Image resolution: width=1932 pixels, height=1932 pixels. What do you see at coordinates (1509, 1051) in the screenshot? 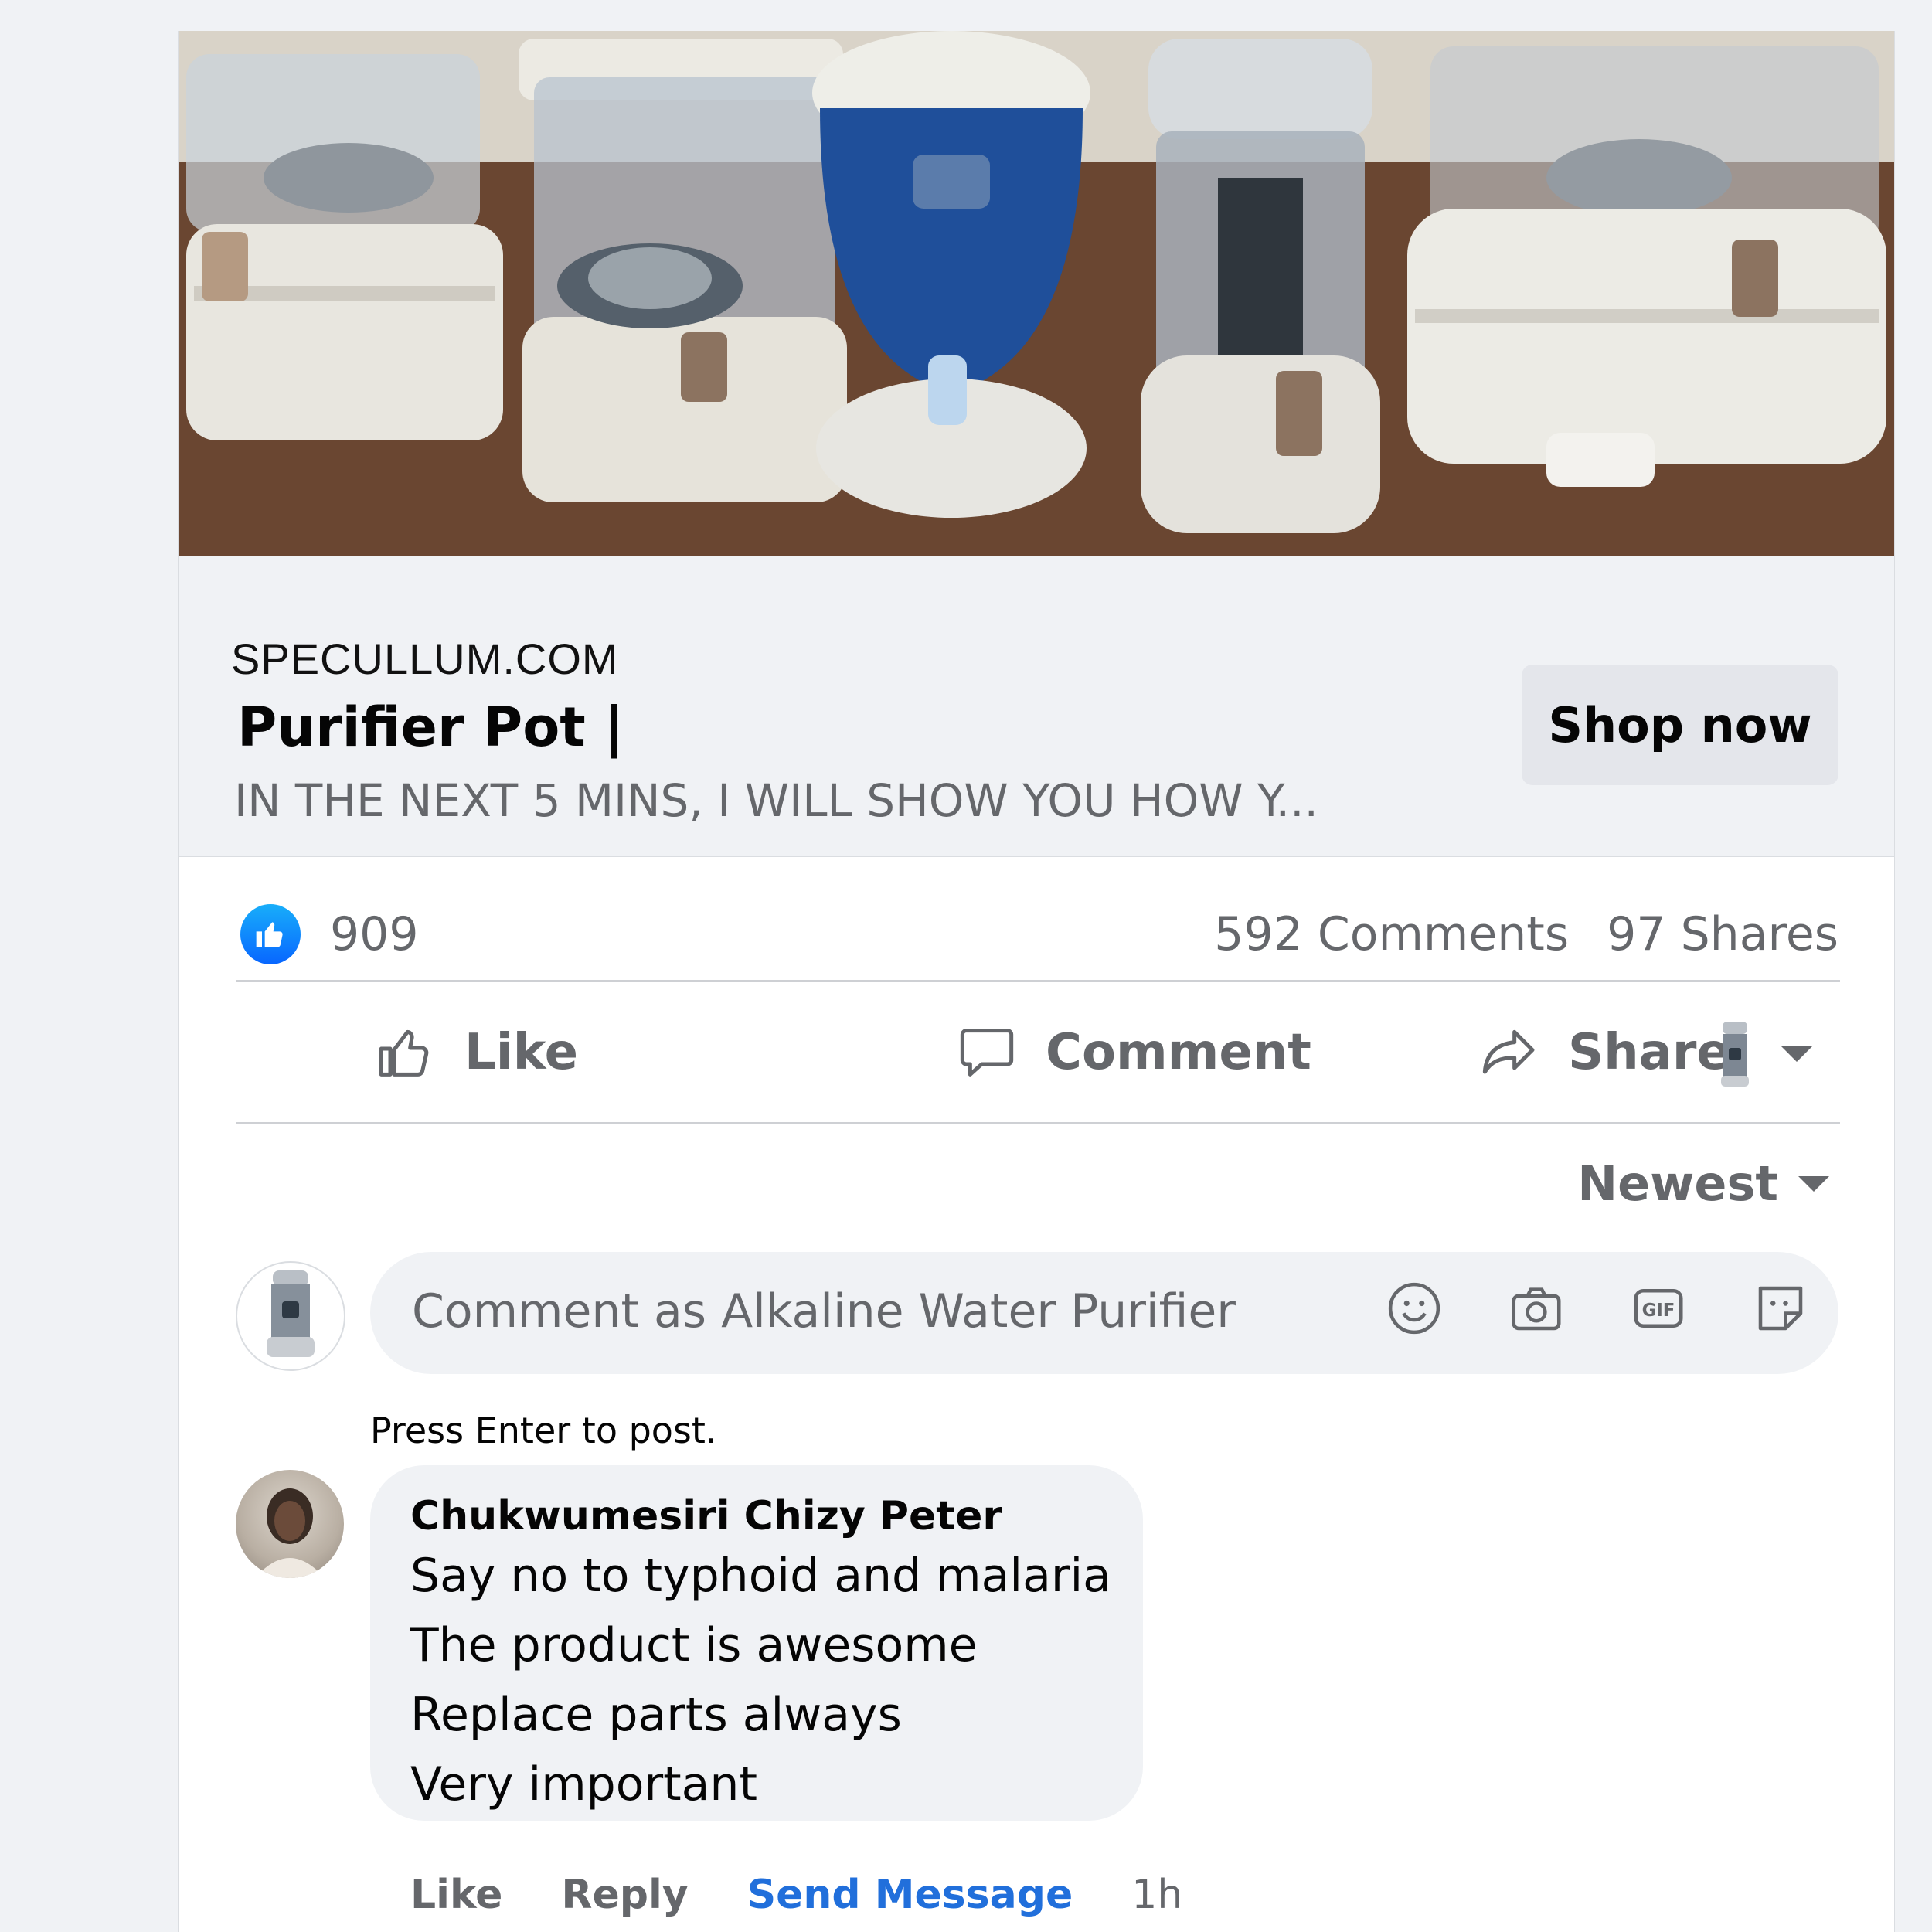
I see `share-arrow-icon` at bounding box center [1509, 1051].